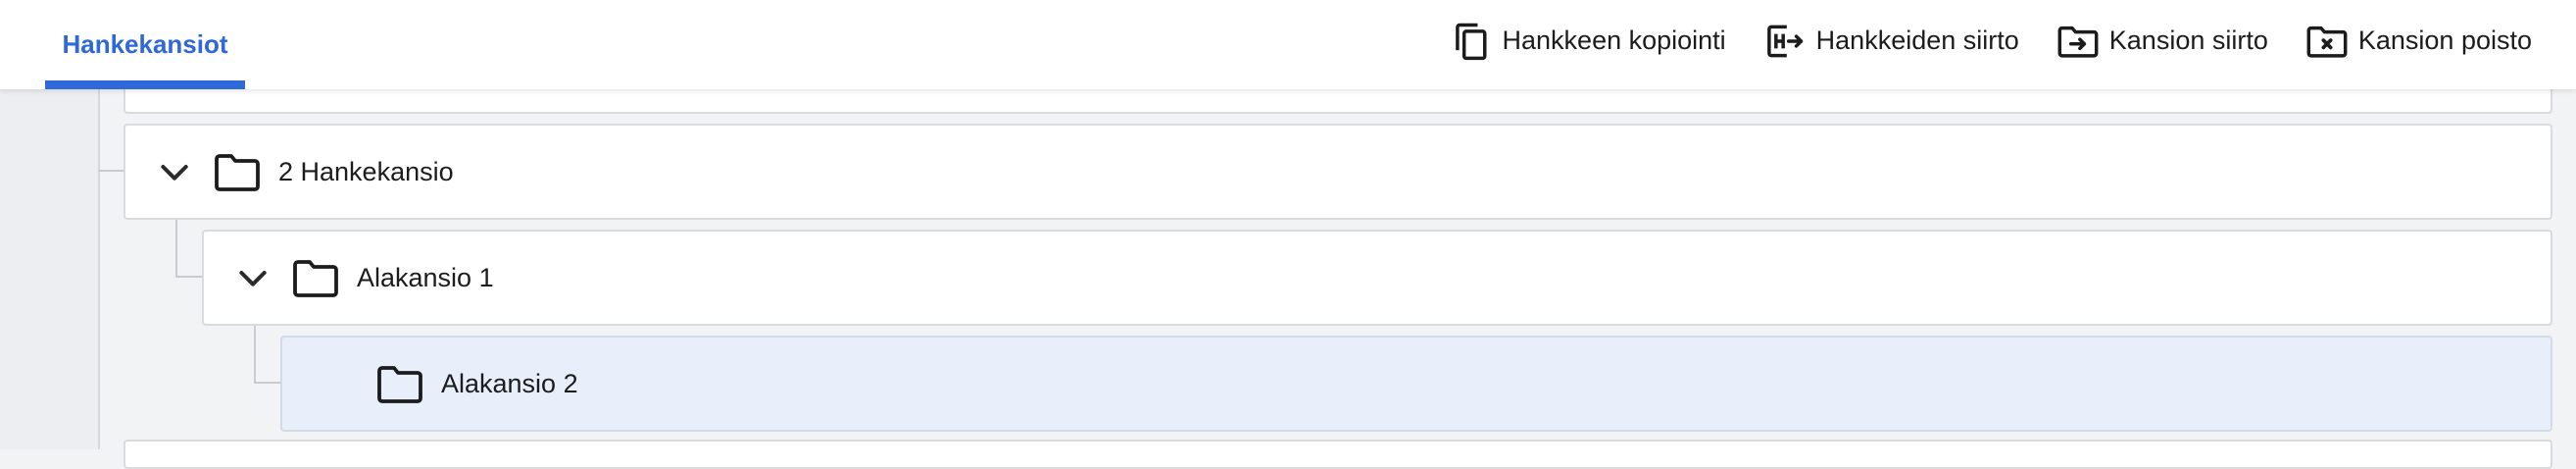  I want to click on move-projects-label: Hankkeiden siirto, so click(1917, 40).